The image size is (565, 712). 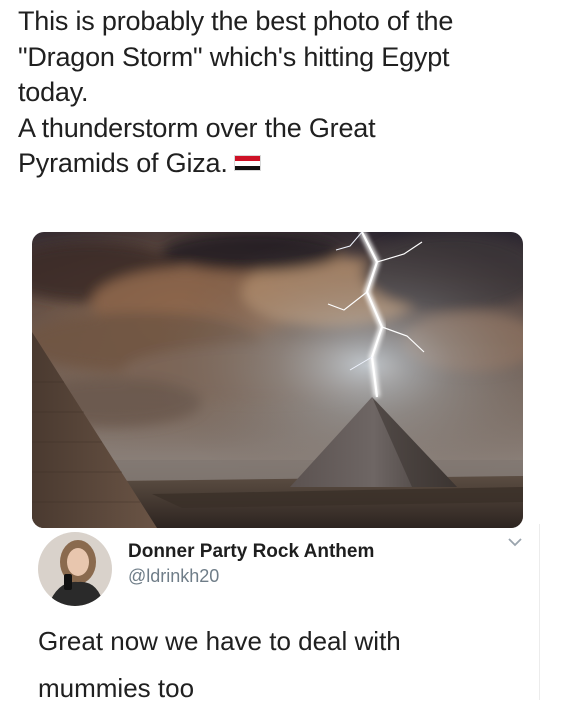 I want to click on post-text-line: Pyramids of Giza., so click(x=123, y=163).